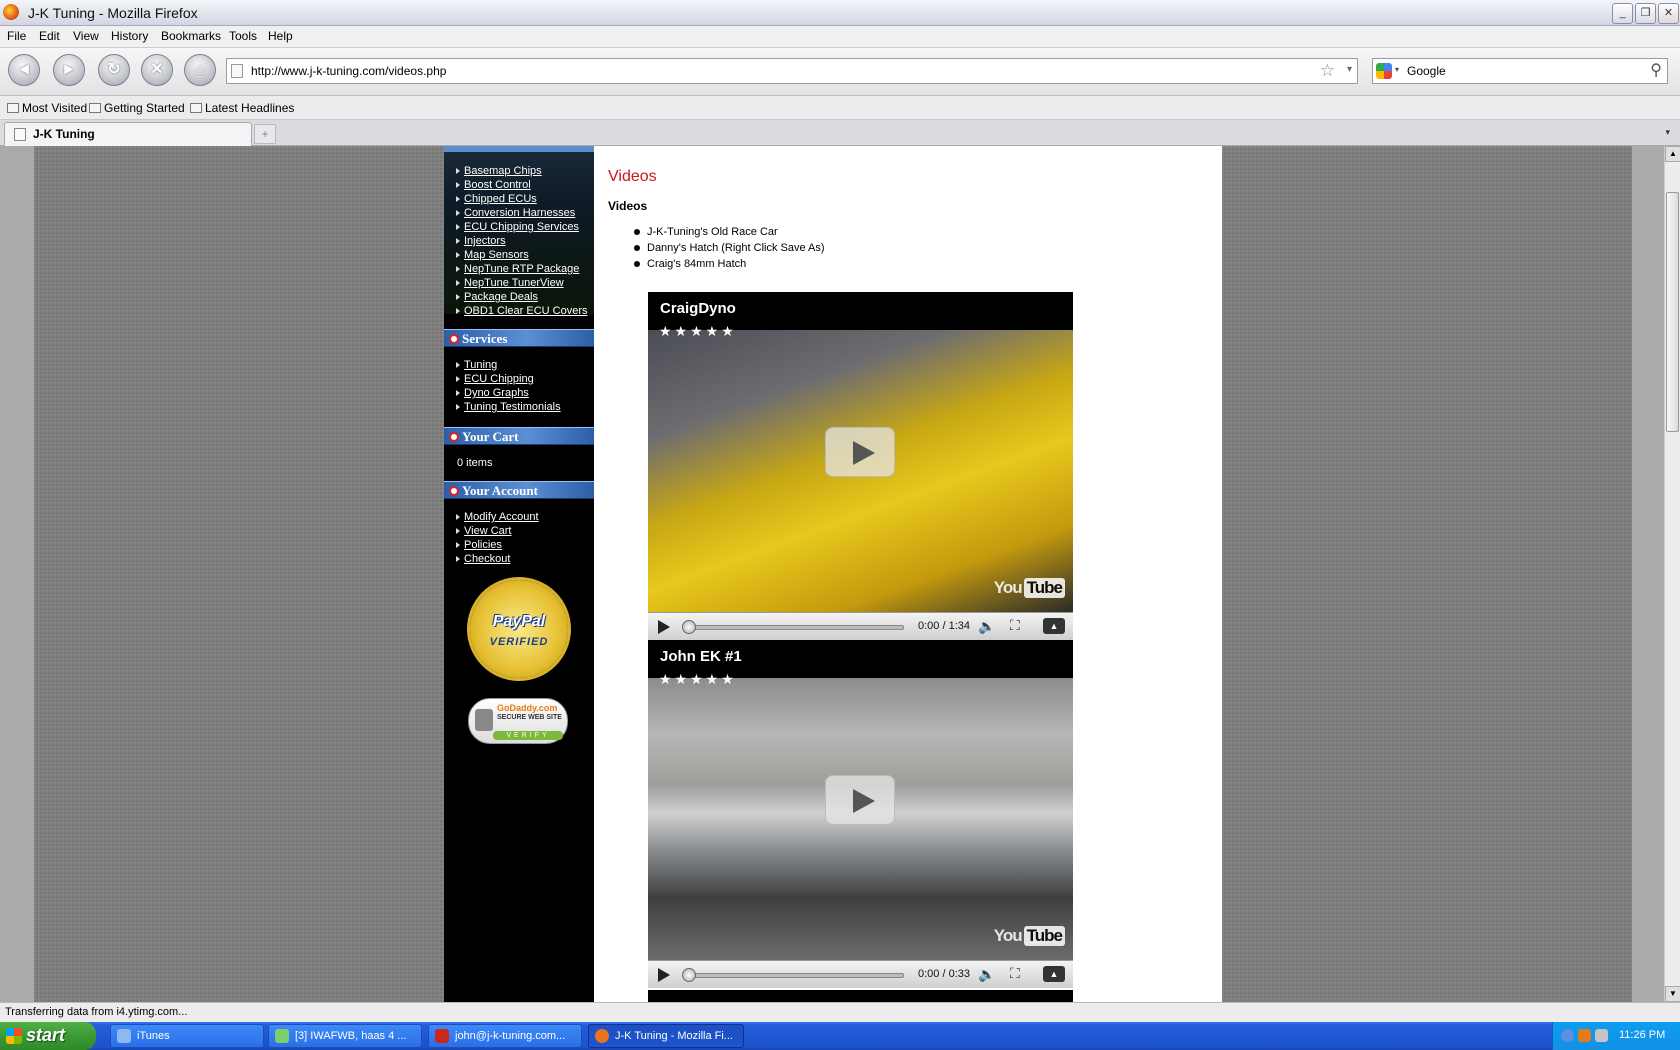 The width and height of the screenshot is (1680, 1050). What do you see at coordinates (524, 283) in the screenshot?
I see `sidebar-link-neptune-tunerview: NepTune TunerView` at bounding box center [524, 283].